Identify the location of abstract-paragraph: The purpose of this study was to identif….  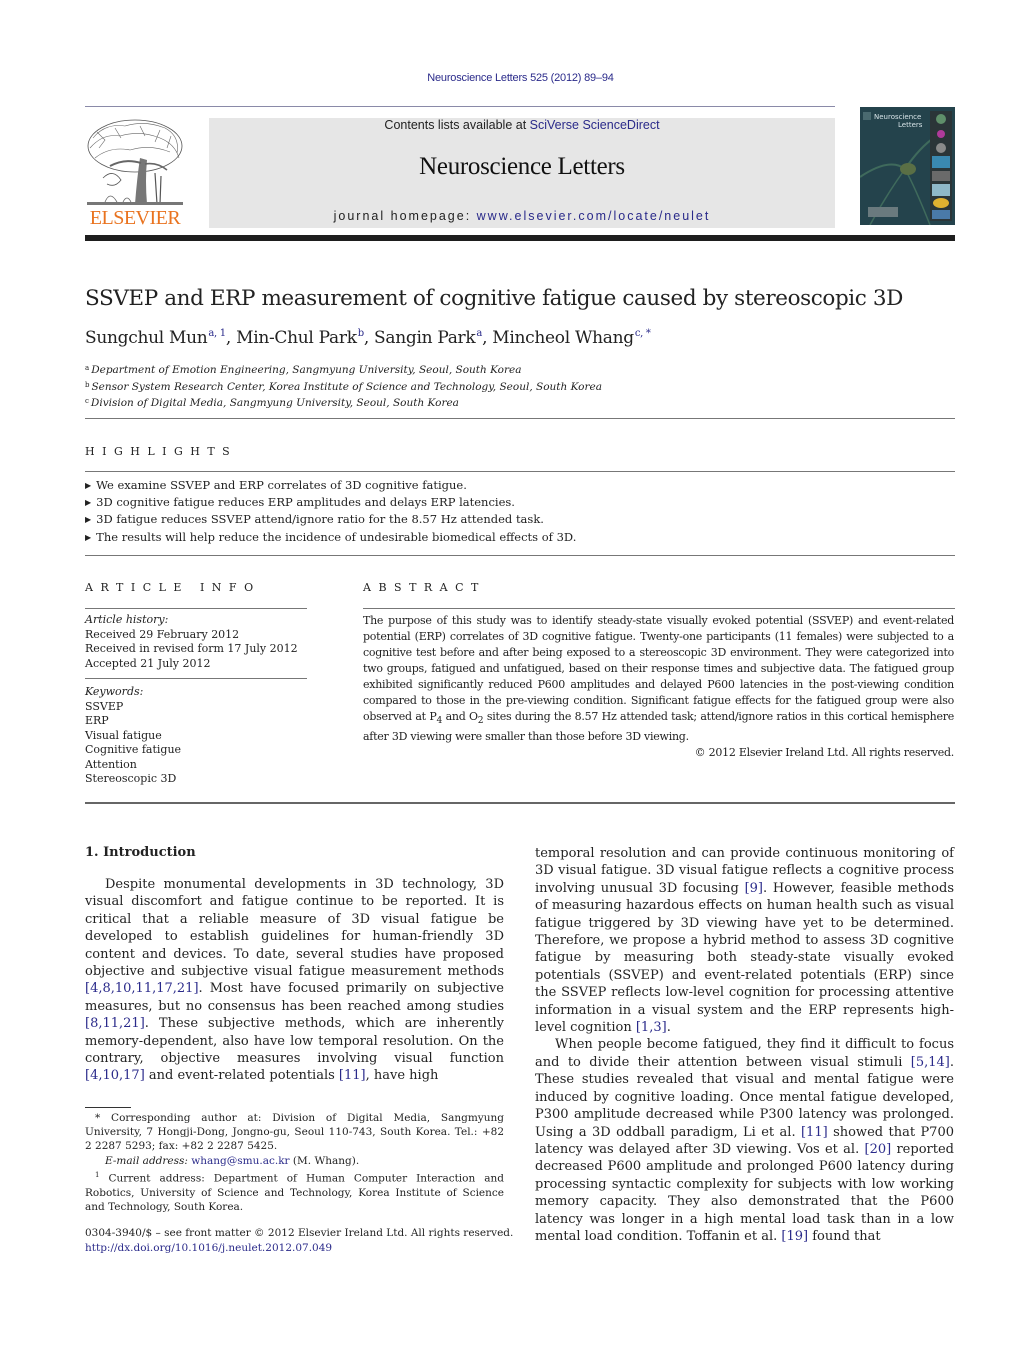
(658, 679).